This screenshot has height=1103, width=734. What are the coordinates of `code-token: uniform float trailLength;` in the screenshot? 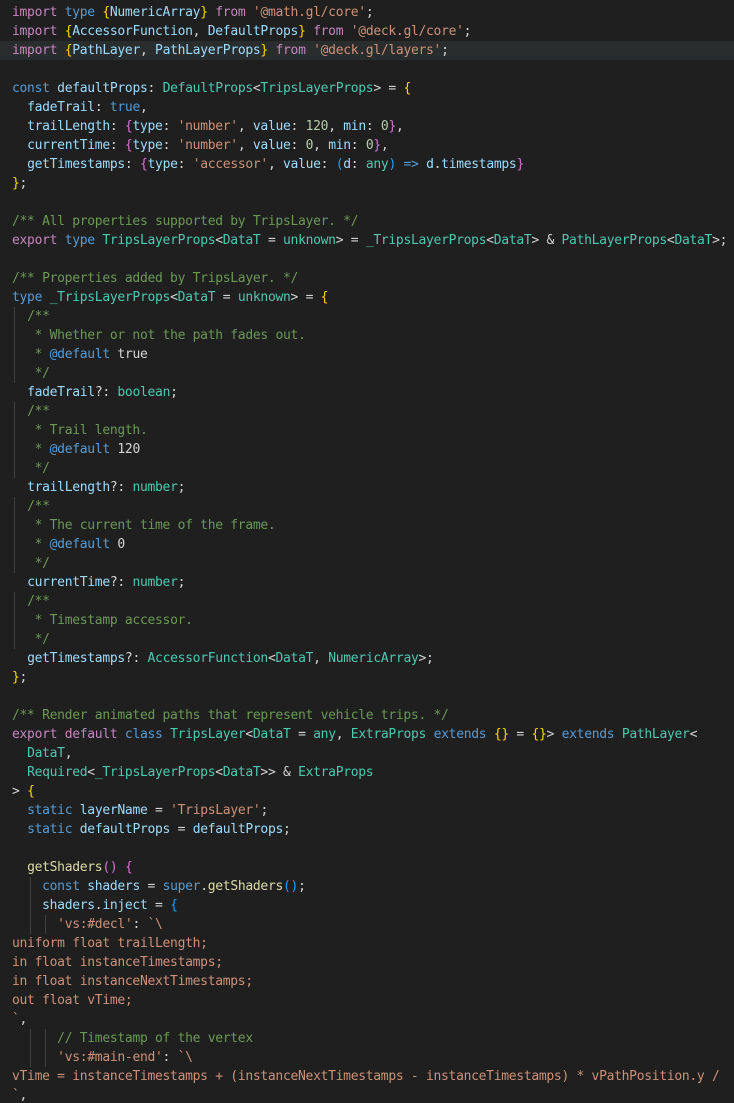 It's located at (110, 943).